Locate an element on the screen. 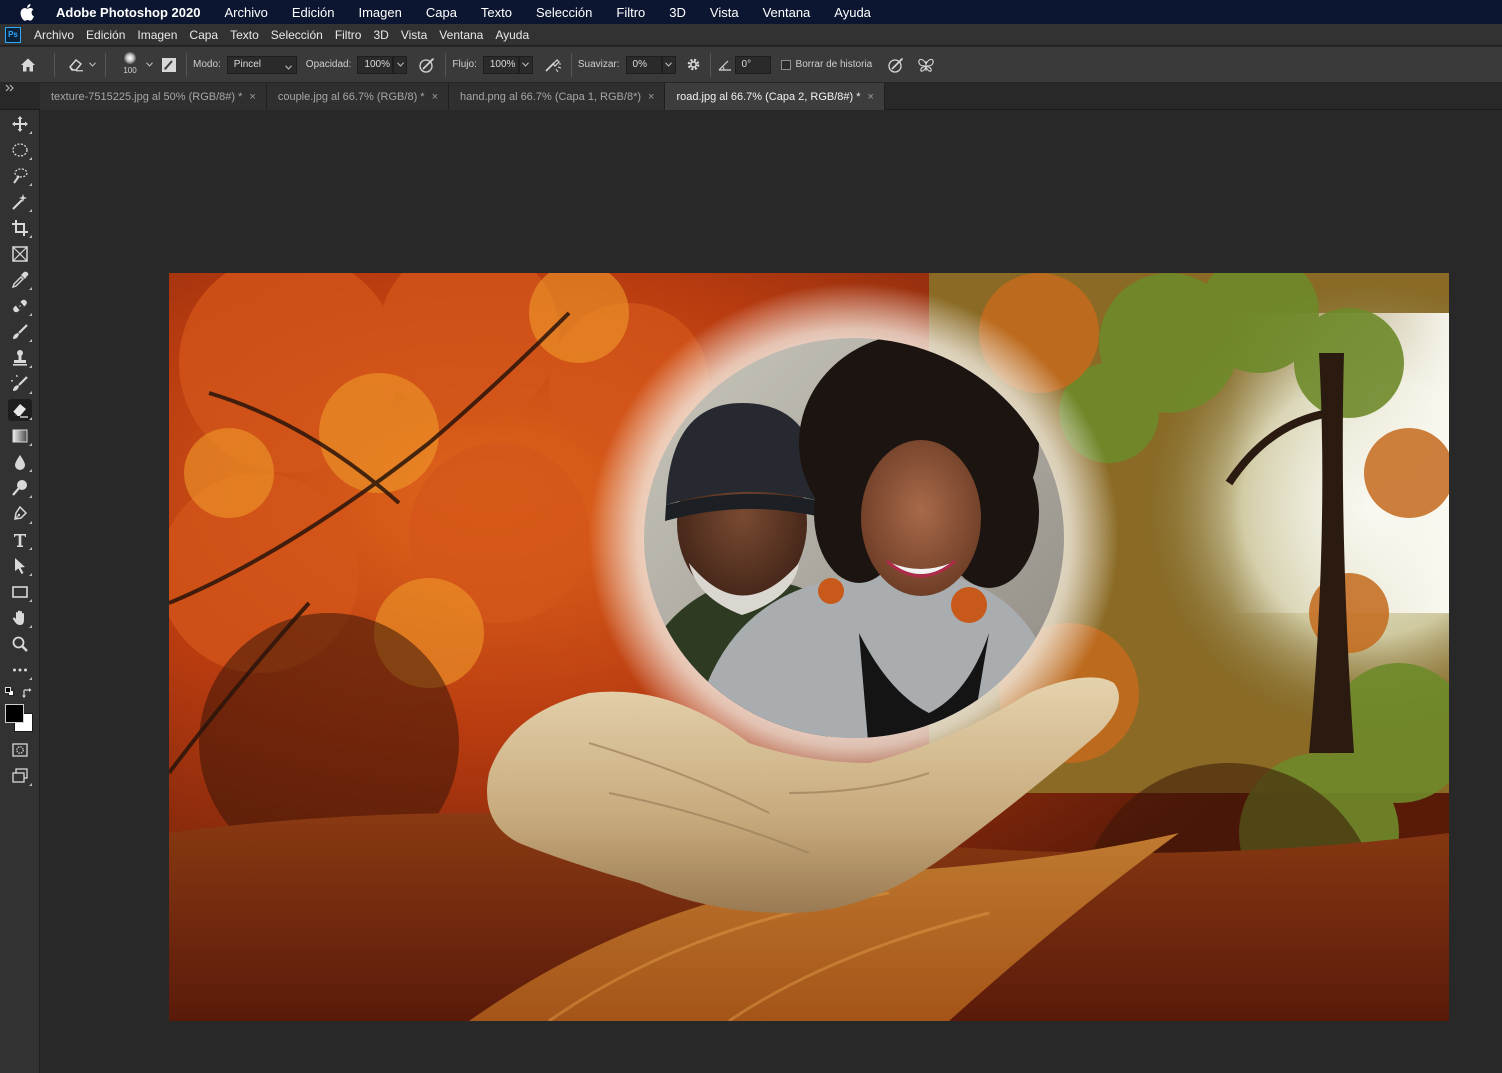  type-tool is located at coordinates (20, 540).